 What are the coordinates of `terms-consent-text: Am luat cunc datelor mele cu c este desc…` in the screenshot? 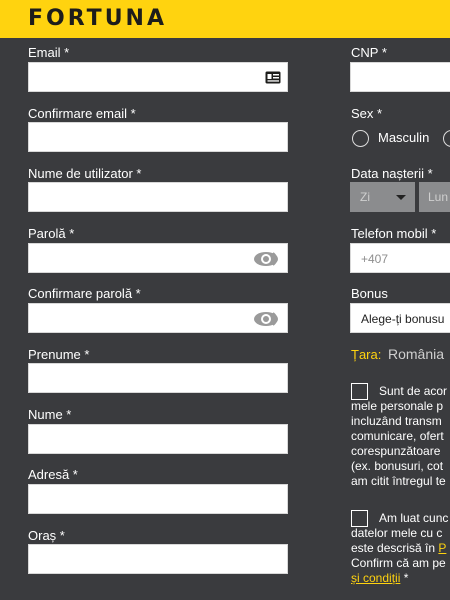 It's located at (399, 548).